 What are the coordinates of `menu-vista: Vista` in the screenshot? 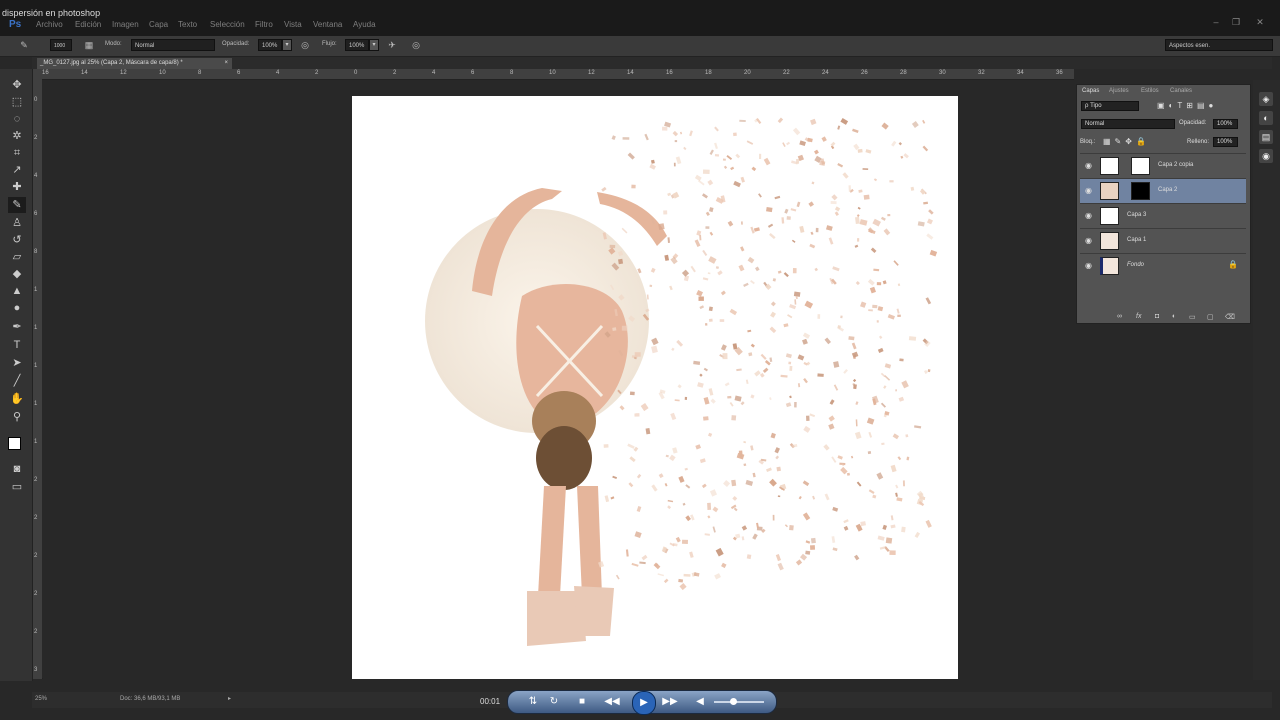 It's located at (293, 24).